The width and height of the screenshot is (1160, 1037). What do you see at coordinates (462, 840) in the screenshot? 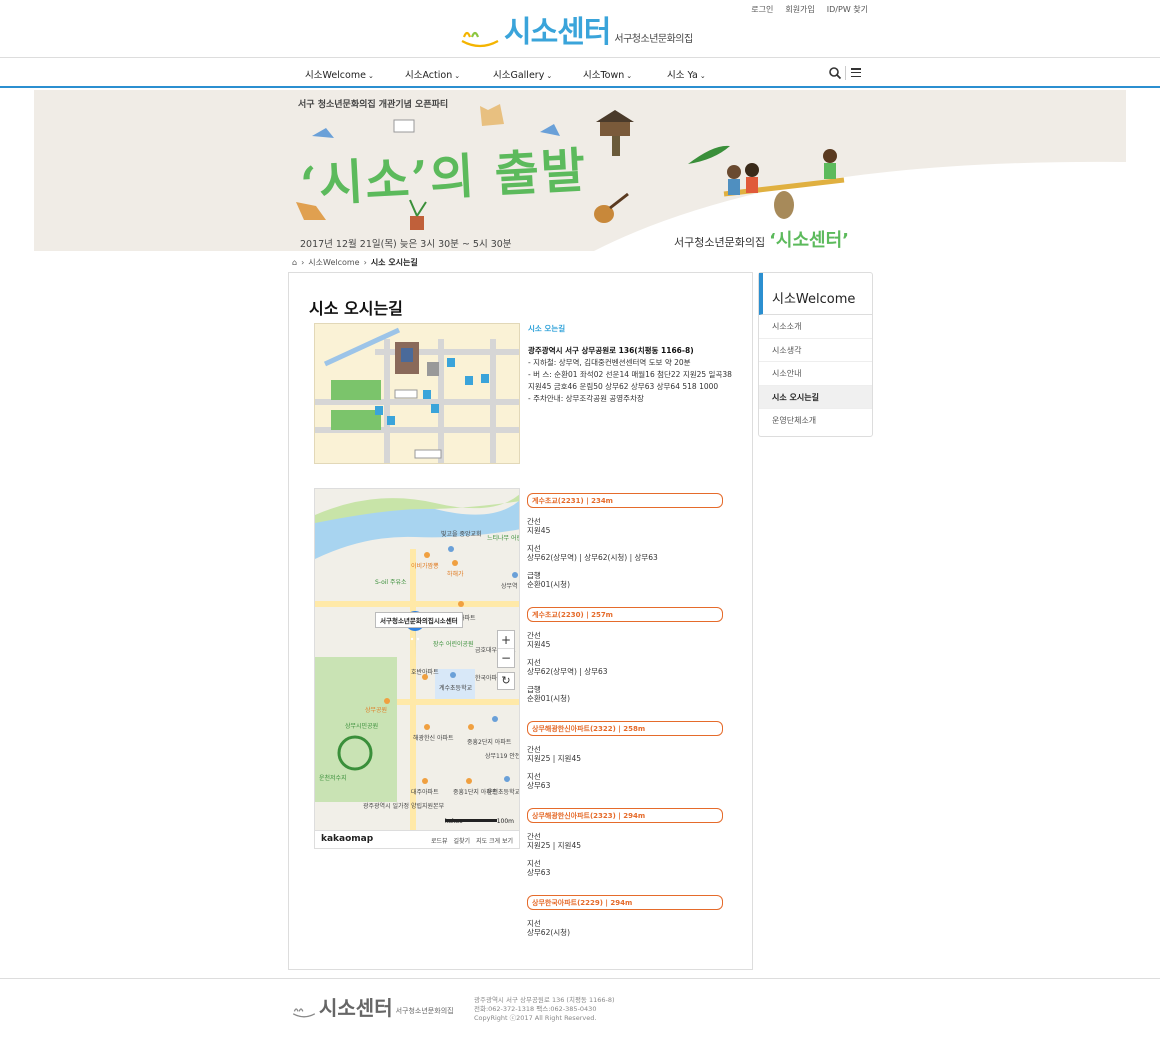
I see `directions-link: 길찾기` at bounding box center [462, 840].